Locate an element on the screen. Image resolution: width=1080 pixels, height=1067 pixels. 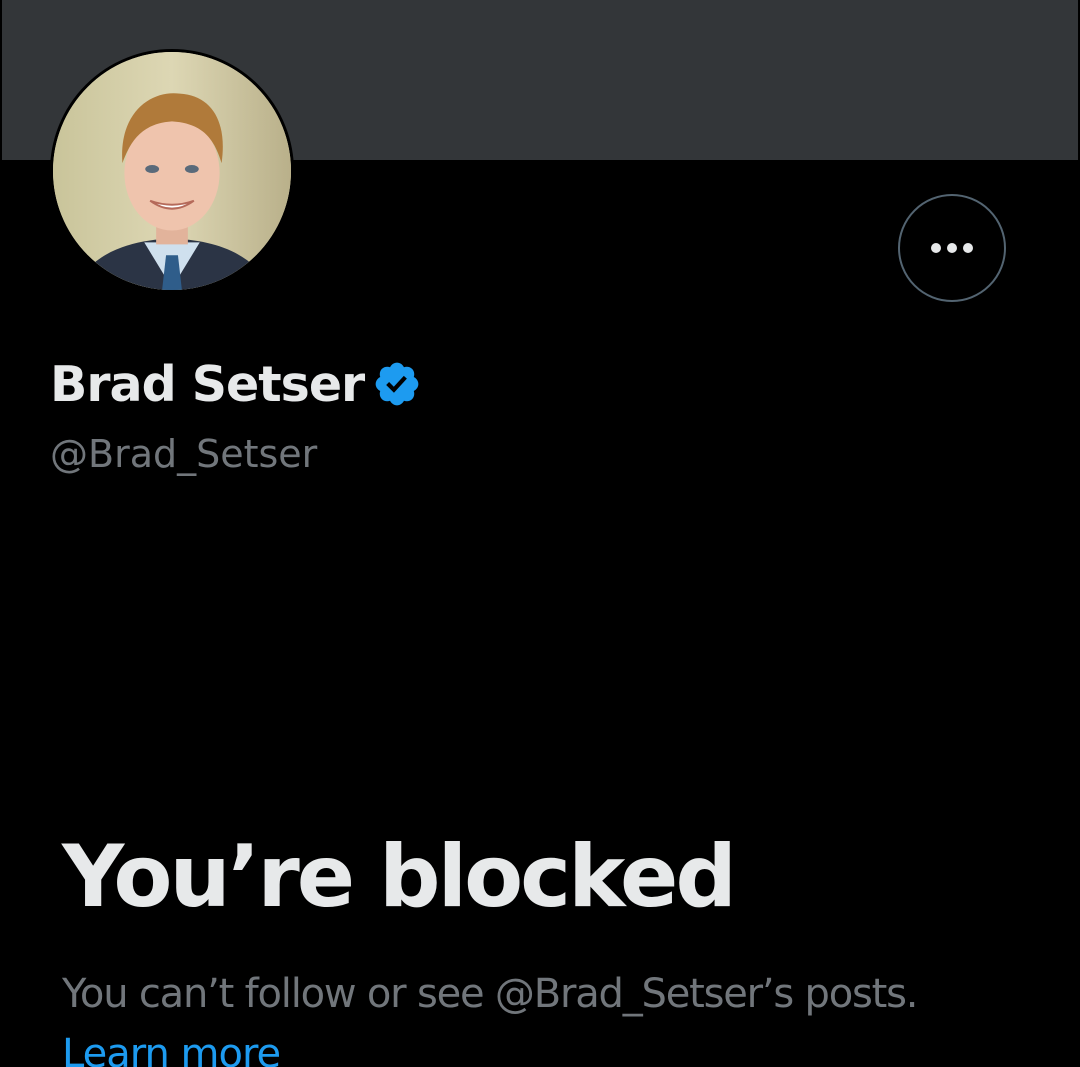
more-options-button is located at coordinates (952, 248).